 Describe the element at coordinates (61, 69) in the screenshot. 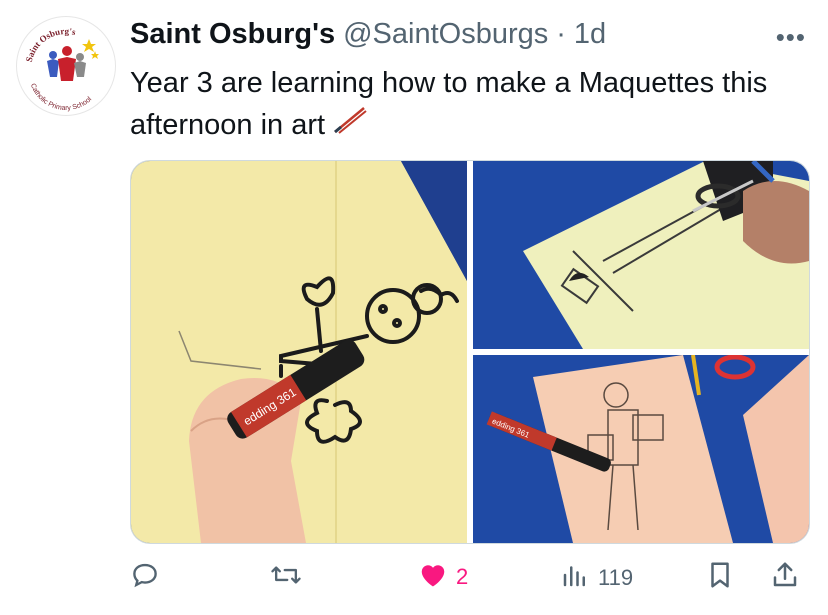

I see `school-logo: Saint Osburg's Catholic Primary School` at that location.